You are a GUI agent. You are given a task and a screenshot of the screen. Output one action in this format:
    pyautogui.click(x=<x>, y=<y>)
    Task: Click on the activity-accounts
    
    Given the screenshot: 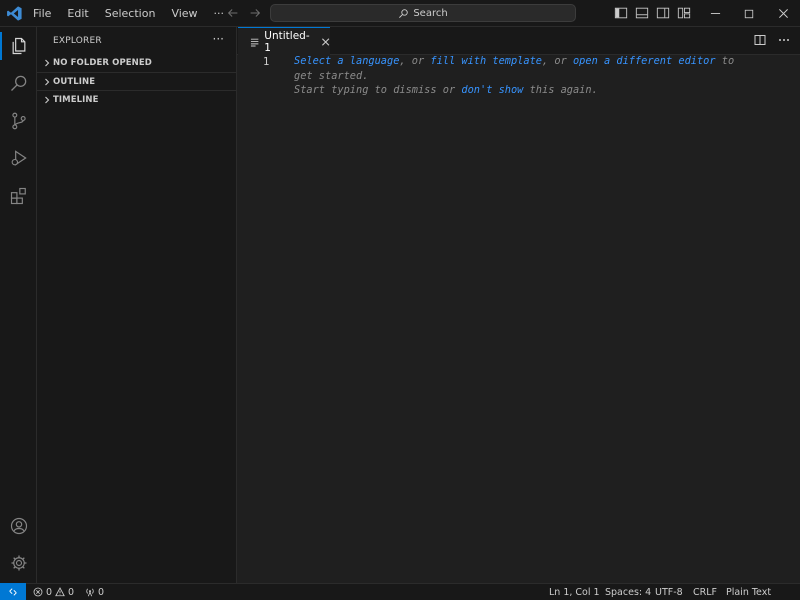 What is the action you would take?
    pyautogui.click(x=18, y=526)
    